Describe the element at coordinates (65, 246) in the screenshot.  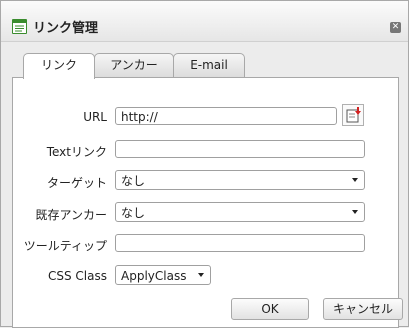
I see `tooltip-label: ツールティップ` at that location.